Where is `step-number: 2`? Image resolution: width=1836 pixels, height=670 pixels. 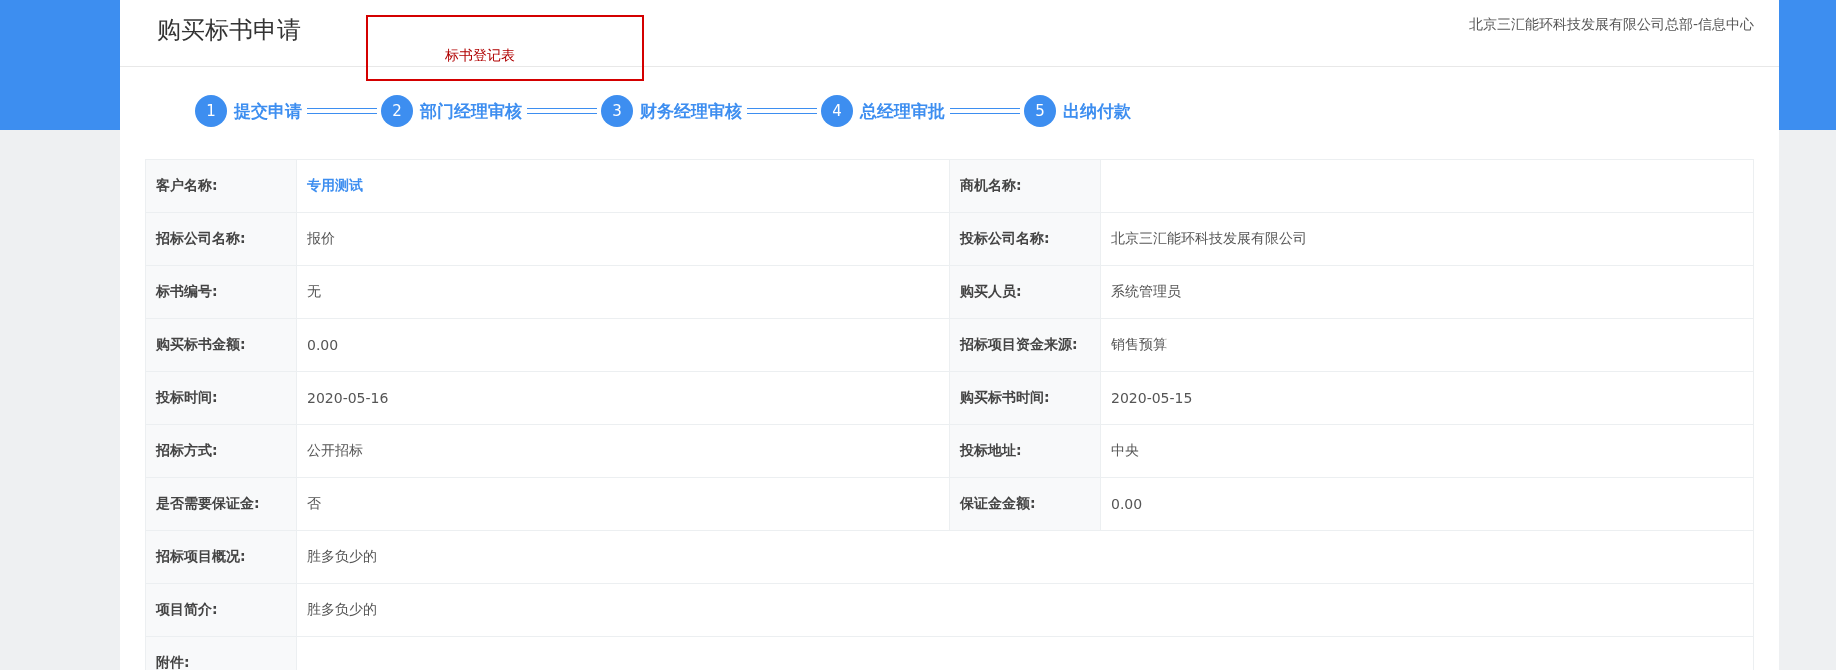
step-number: 2 is located at coordinates (397, 111).